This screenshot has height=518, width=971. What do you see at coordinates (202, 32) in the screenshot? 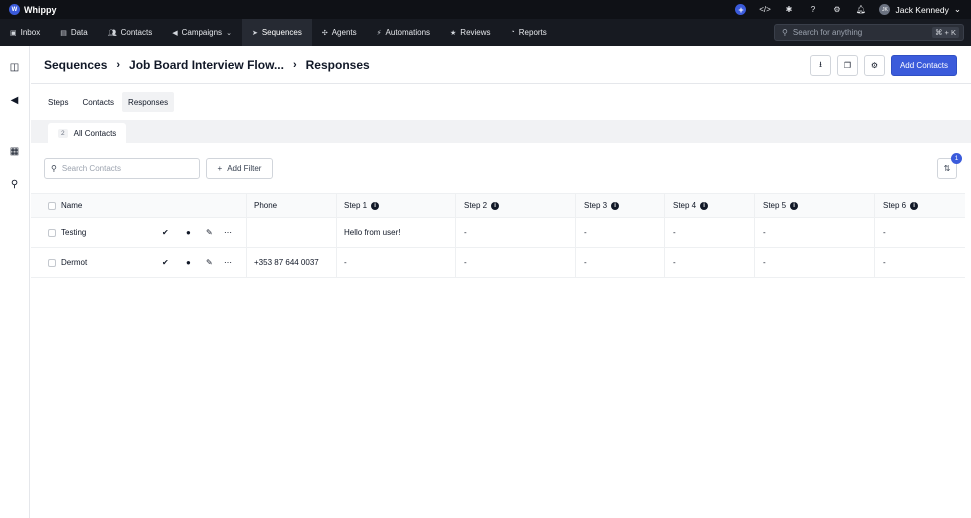
I see `nav-item-campaigns: ◀ Campaigns ⌄` at bounding box center [202, 32].